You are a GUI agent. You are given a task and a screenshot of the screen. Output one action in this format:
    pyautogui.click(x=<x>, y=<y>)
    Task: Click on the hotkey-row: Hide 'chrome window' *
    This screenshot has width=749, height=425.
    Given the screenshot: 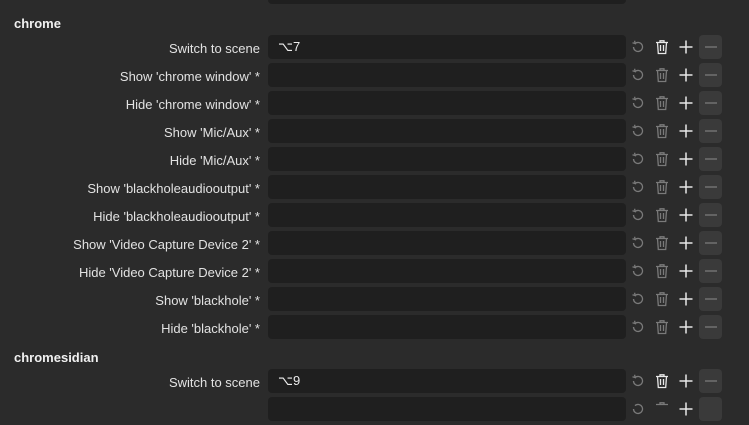 What is the action you would take?
    pyautogui.click(x=374, y=105)
    